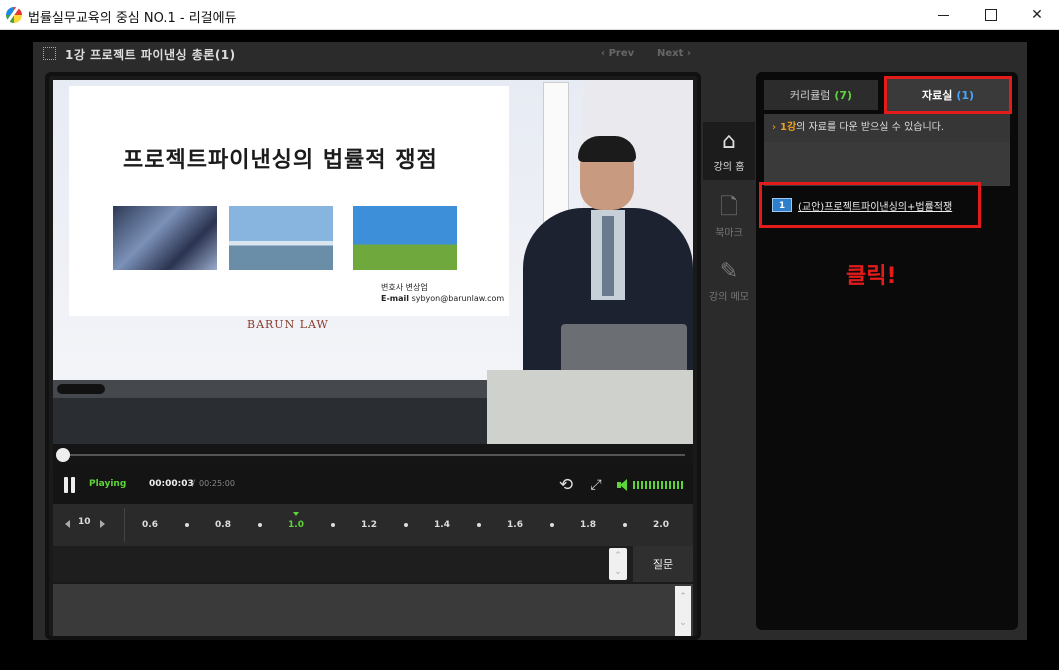 The height and width of the screenshot is (670, 1059). What do you see at coordinates (81, 389) in the screenshot?
I see `board-handle` at bounding box center [81, 389].